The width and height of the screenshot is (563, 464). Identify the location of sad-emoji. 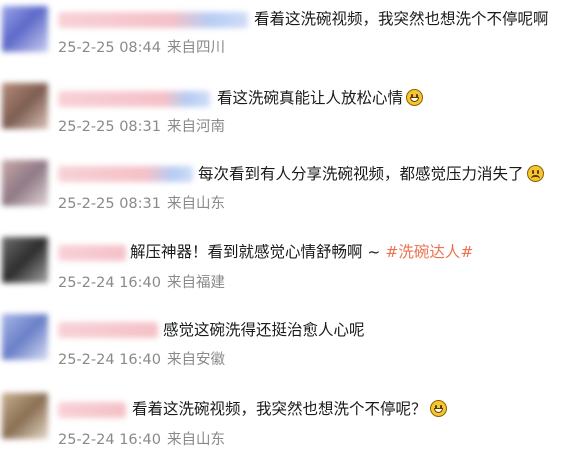
(535, 173).